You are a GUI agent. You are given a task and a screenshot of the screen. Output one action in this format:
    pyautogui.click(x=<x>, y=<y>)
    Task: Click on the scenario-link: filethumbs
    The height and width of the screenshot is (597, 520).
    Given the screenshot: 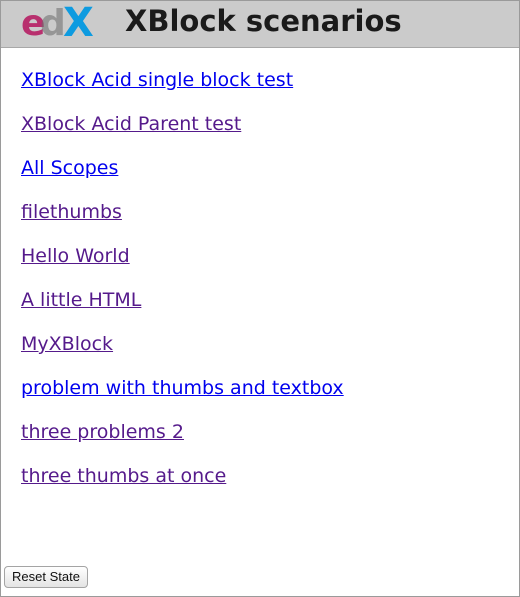 What is the action you would take?
    pyautogui.click(x=71, y=212)
    